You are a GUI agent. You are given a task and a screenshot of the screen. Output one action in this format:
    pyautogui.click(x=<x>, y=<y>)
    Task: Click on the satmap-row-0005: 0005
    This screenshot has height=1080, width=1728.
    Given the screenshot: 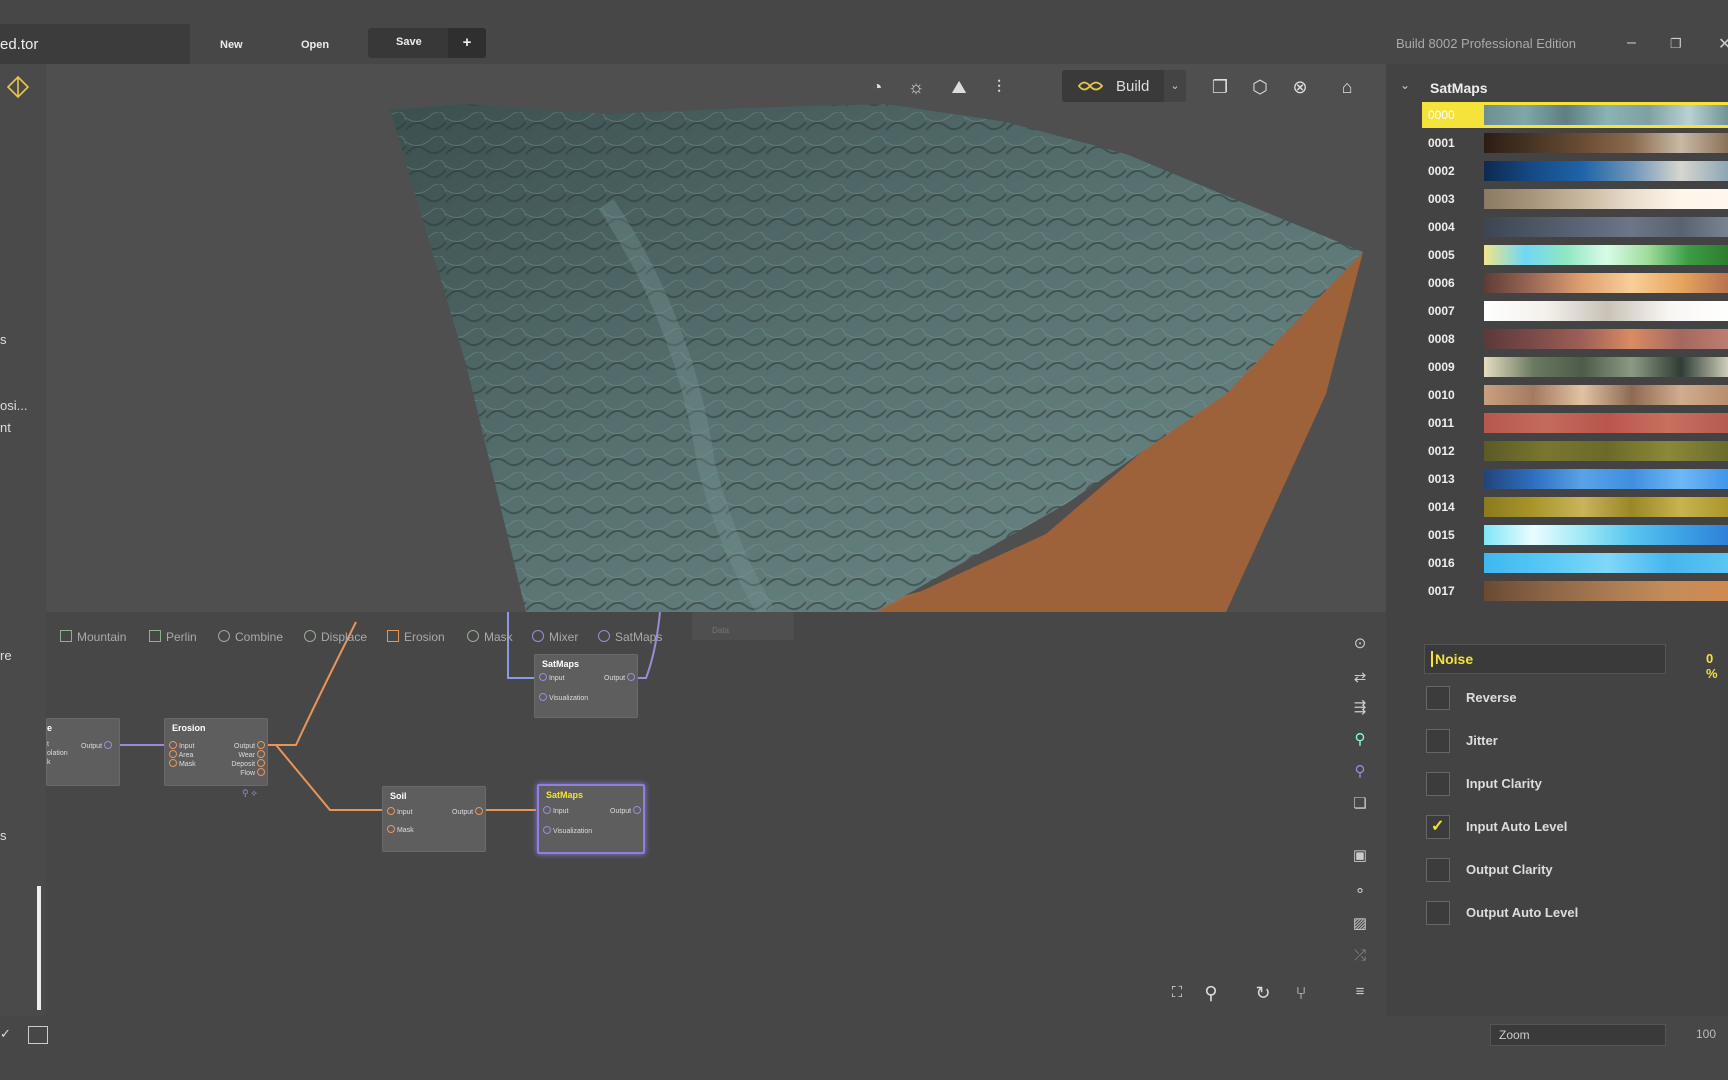 What is the action you would take?
    pyautogui.click(x=1576, y=255)
    